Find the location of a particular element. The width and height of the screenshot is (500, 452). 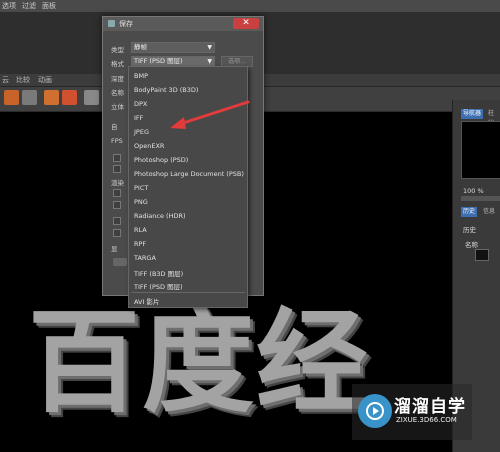

watermark-subtitle: ZIXUE.3D66.COM is located at coordinates (426, 420).